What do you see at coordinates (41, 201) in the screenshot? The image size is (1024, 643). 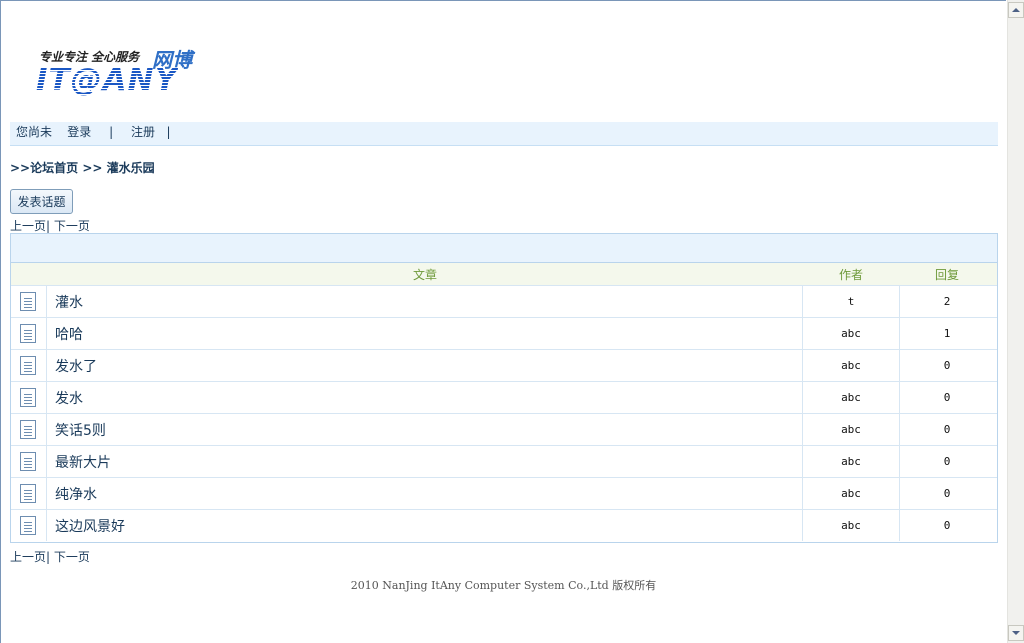 I see `new-topic-button: 发表话题` at bounding box center [41, 201].